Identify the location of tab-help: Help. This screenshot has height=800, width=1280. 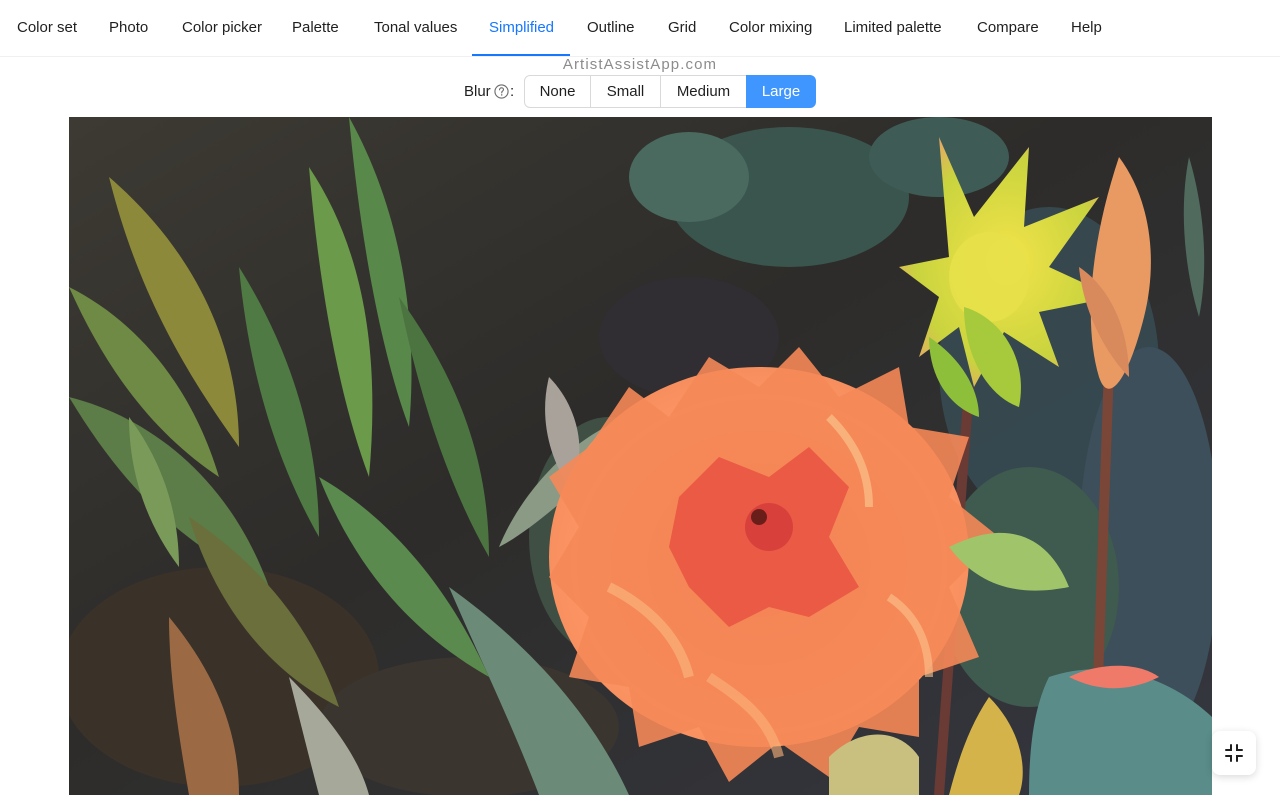
(1086, 28).